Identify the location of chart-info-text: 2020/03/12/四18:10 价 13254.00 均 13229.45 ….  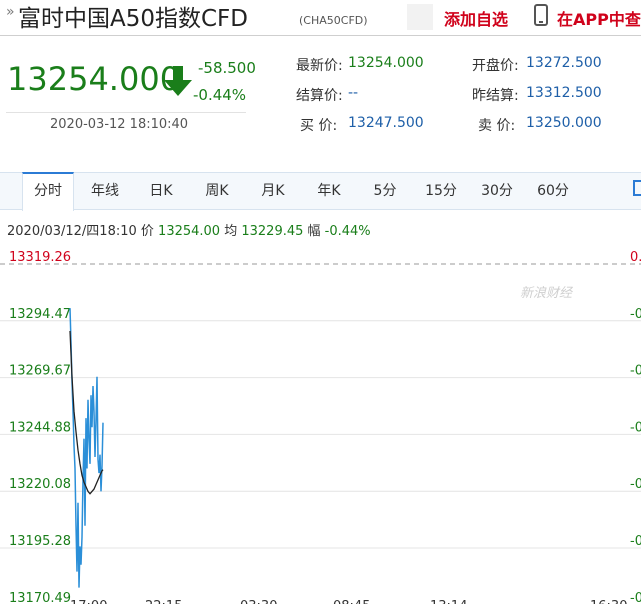
(189, 231).